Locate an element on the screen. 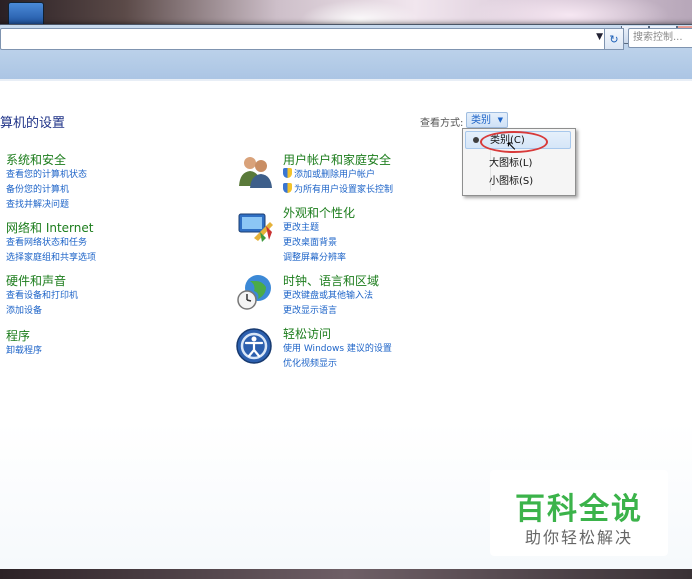 The image size is (692, 579). category-link: 更改桌面背景 is located at coordinates (319, 243).